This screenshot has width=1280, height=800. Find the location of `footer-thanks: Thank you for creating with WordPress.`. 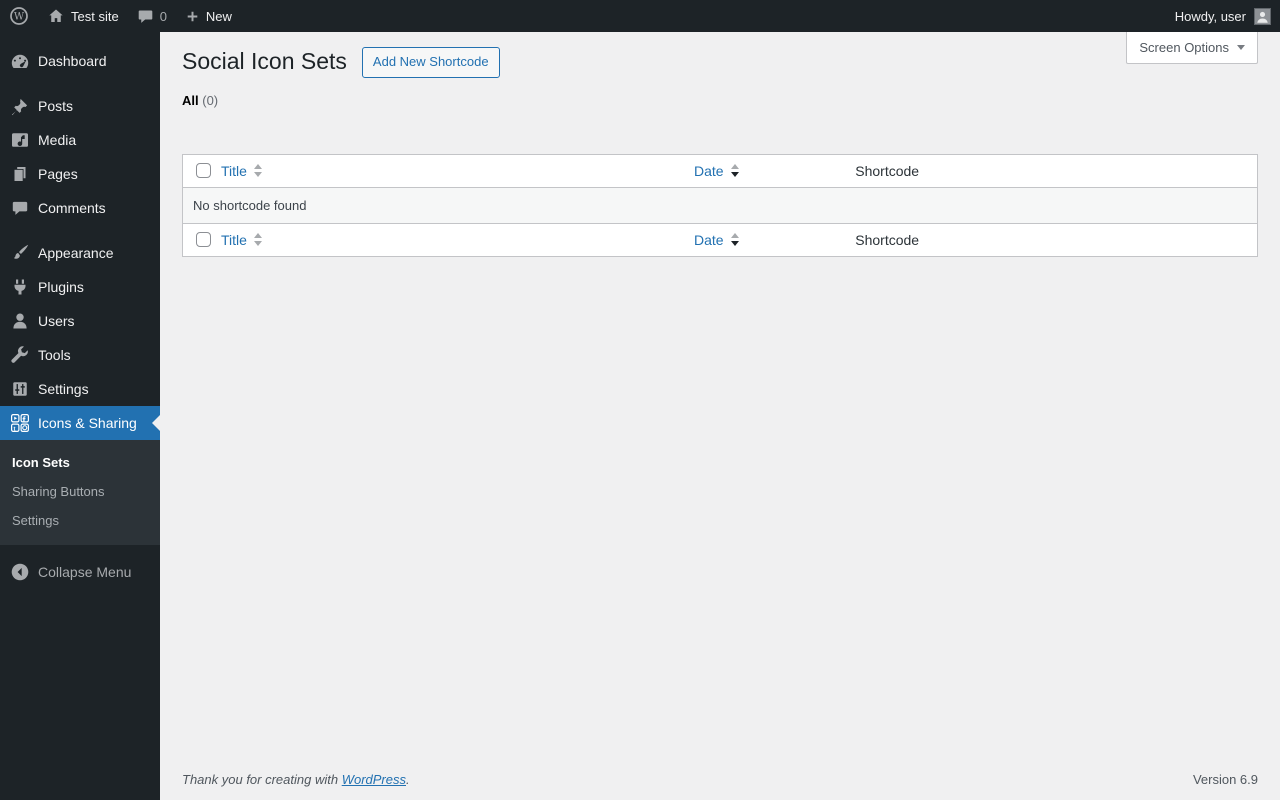

footer-thanks: Thank you for creating with WordPress. is located at coordinates (296, 779).